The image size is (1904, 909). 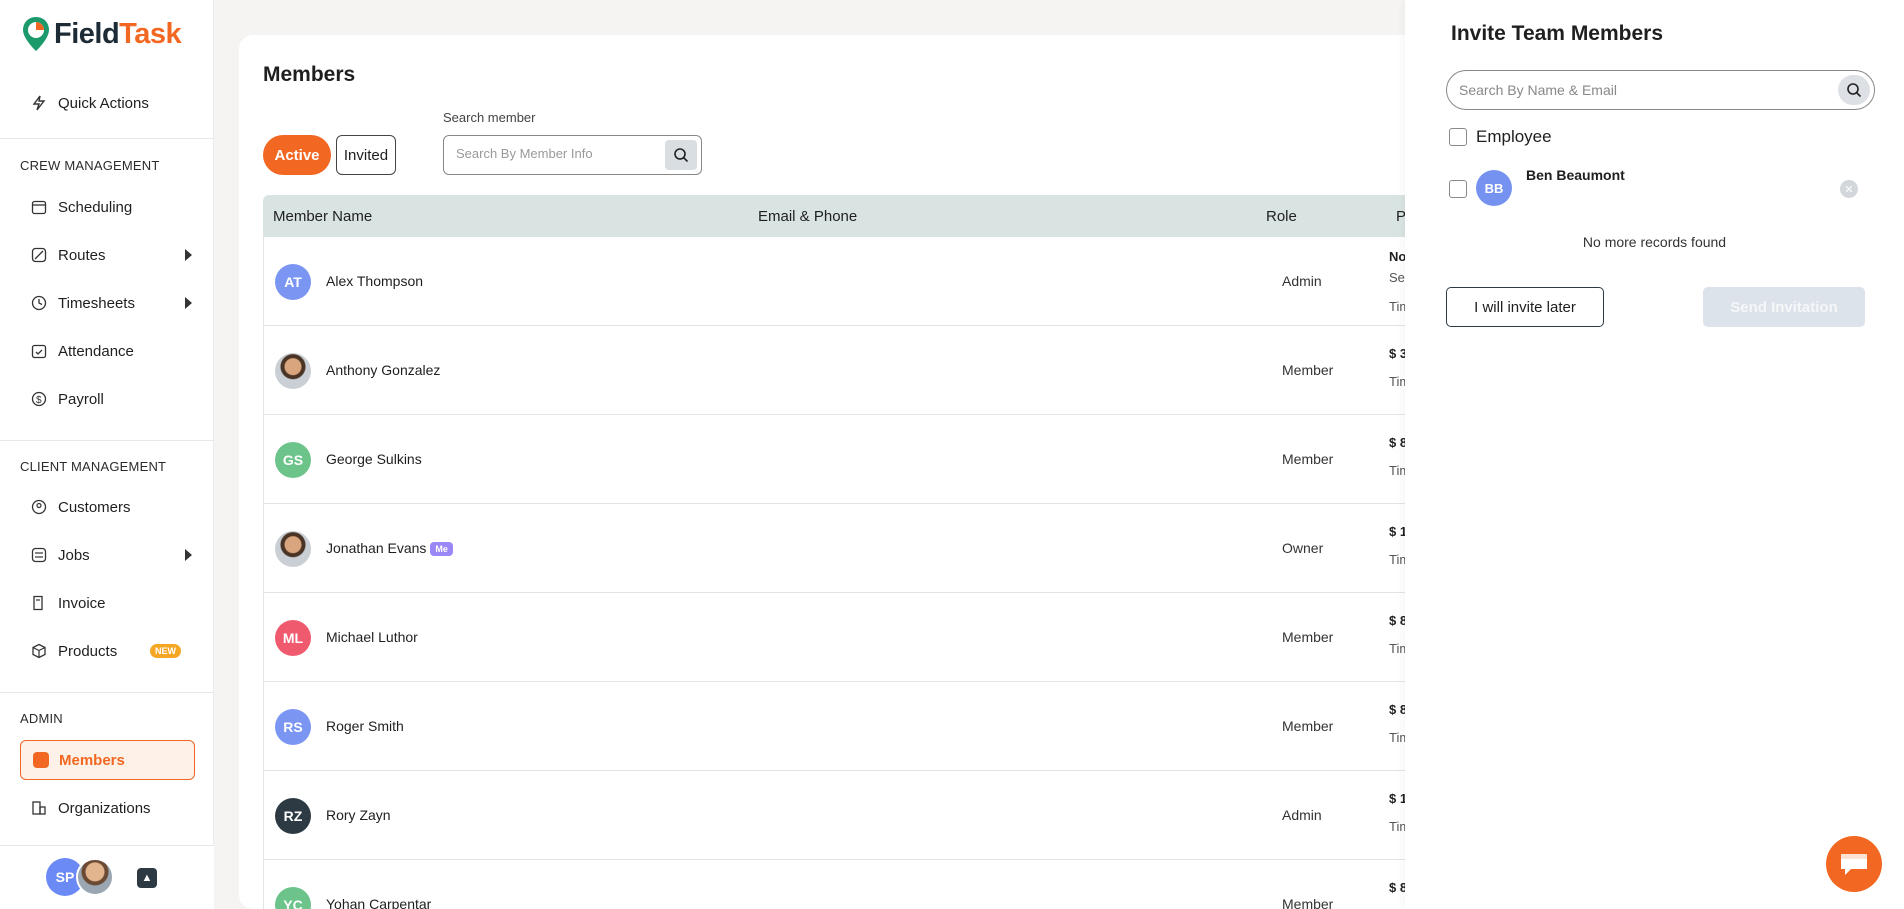 What do you see at coordinates (366, 155) in the screenshot?
I see `tab-invited: Invited` at bounding box center [366, 155].